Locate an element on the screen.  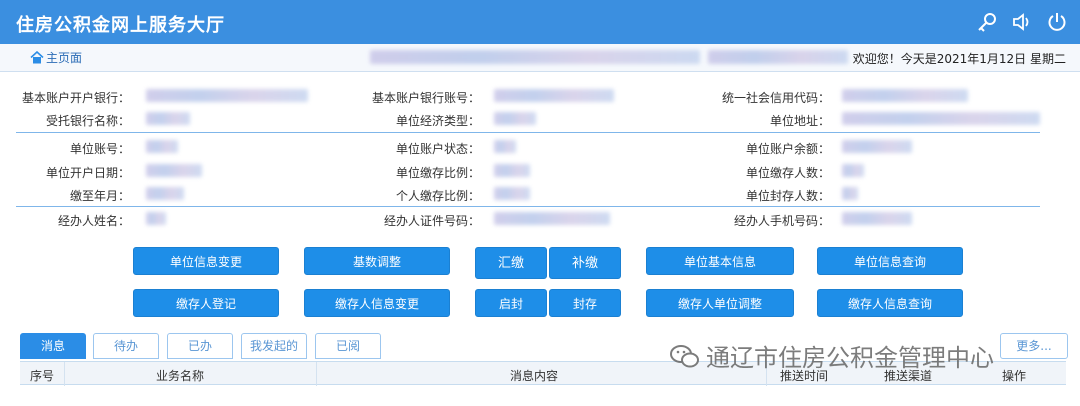
nav-bar: 主页面 欢迎您！今天是2021年1月12日 星期二 is located at coordinates (540, 58).